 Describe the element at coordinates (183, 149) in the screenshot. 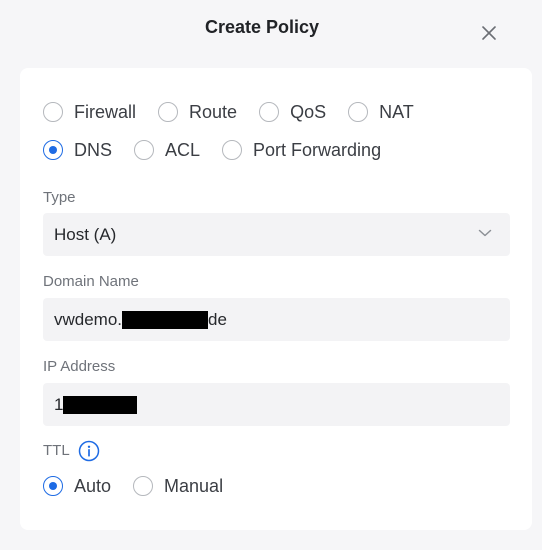

I see `radio-label: ACL` at that location.